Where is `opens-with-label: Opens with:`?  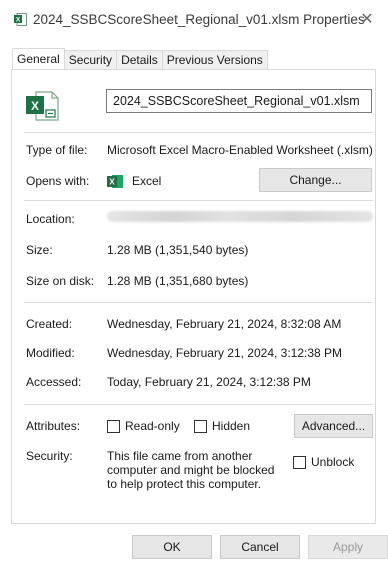
opens-with-label: Opens with: is located at coordinates (58, 181).